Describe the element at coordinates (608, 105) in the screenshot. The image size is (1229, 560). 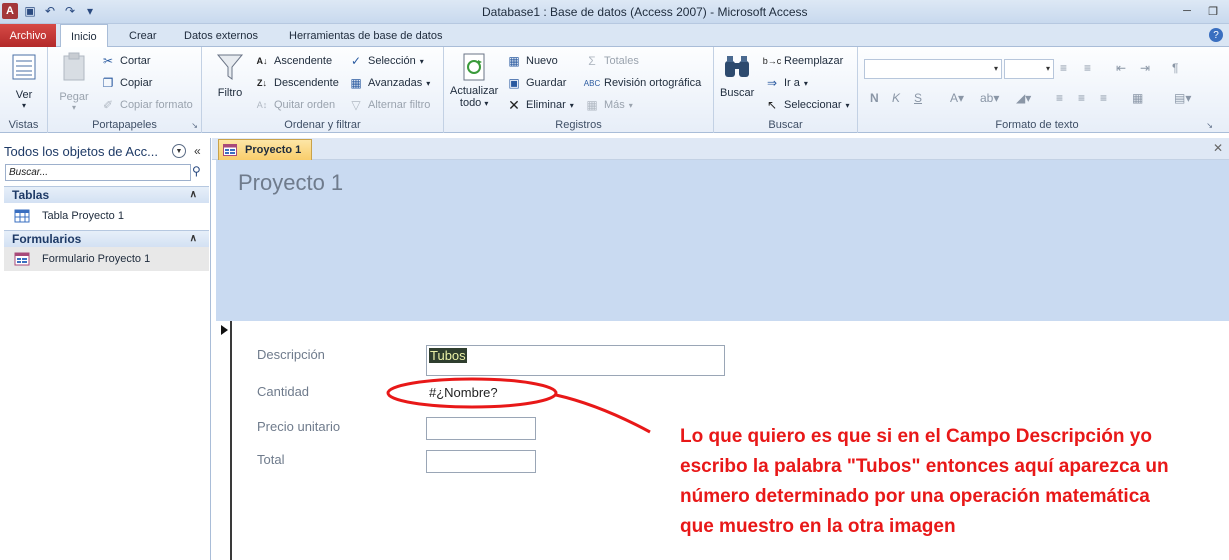
I see `mas-button: ▦ Más ▾` at that location.